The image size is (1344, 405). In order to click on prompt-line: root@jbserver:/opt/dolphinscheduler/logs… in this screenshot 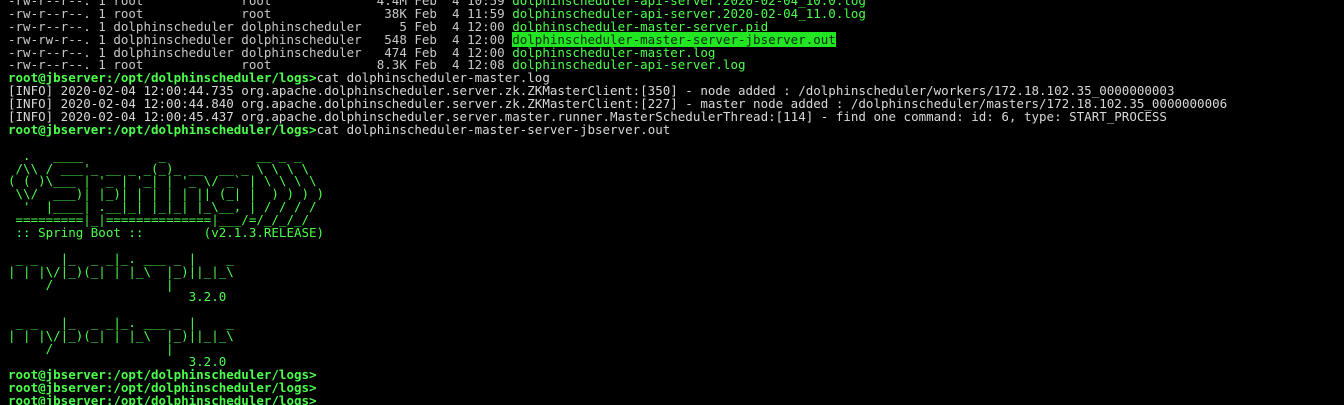, I will do `click(673, 129)`.